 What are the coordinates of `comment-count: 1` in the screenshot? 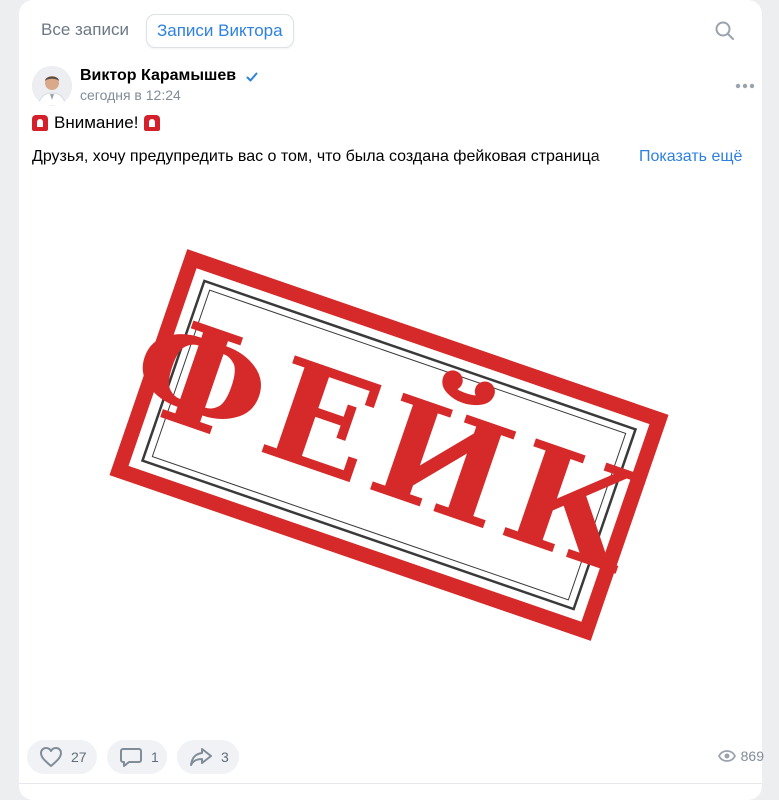 It's located at (155, 757).